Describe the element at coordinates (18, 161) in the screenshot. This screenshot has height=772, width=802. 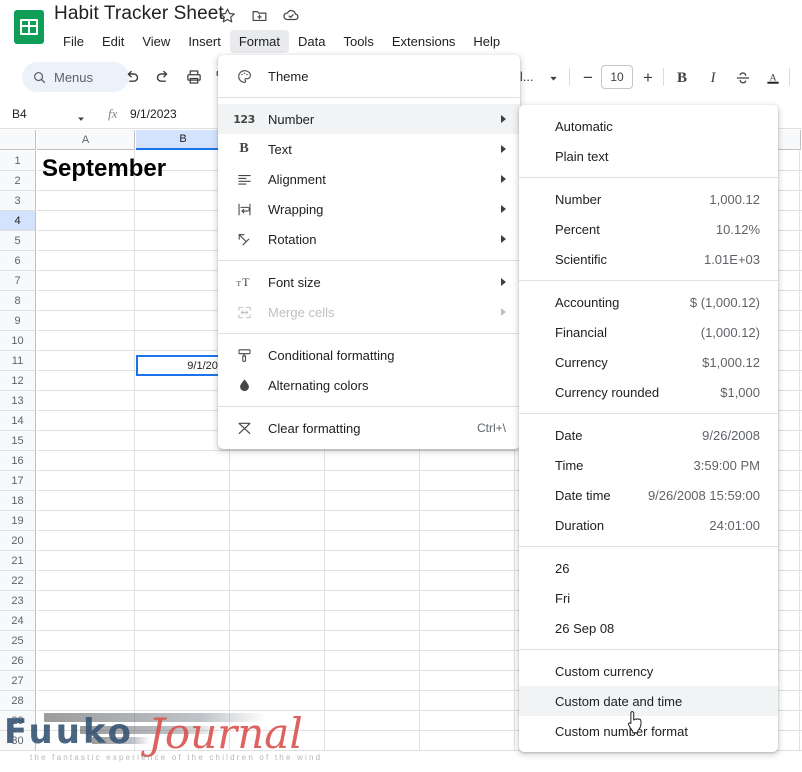
I see `row-header-1: 1` at that location.